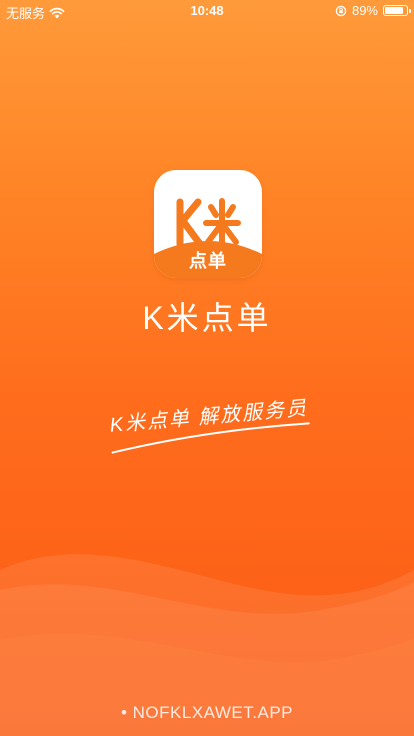 Image resolution: width=414 pixels, height=736 pixels. What do you see at coordinates (210, 430) in the screenshot?
I see `slogan-block: K米点单 解放服务员` at bounding box center [210, 430].